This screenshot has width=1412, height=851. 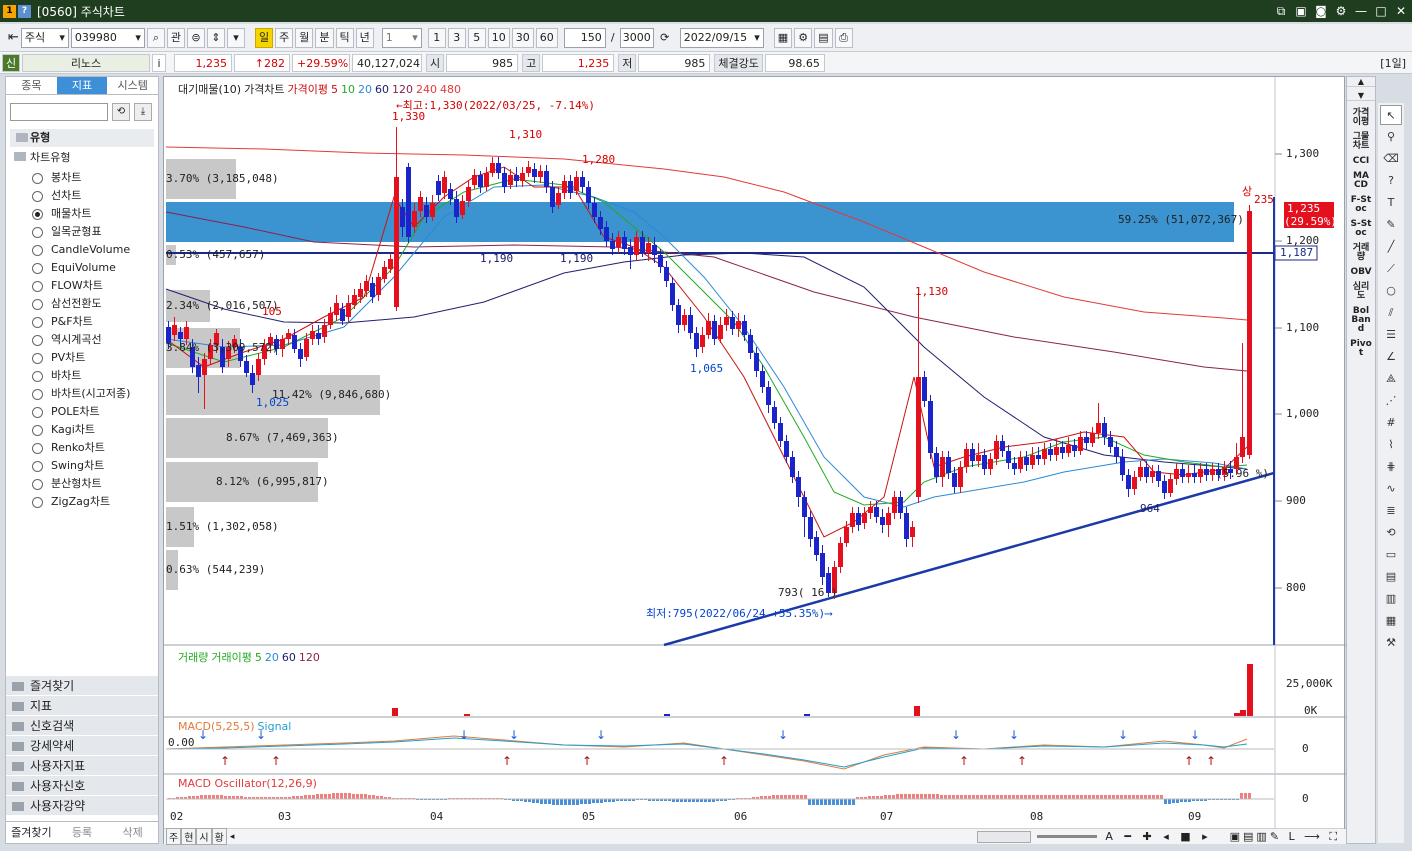 What do you see at coordinates (174, 836) in the screenshot?
I see `tab-main: 주` at bounding box center [174, 836].